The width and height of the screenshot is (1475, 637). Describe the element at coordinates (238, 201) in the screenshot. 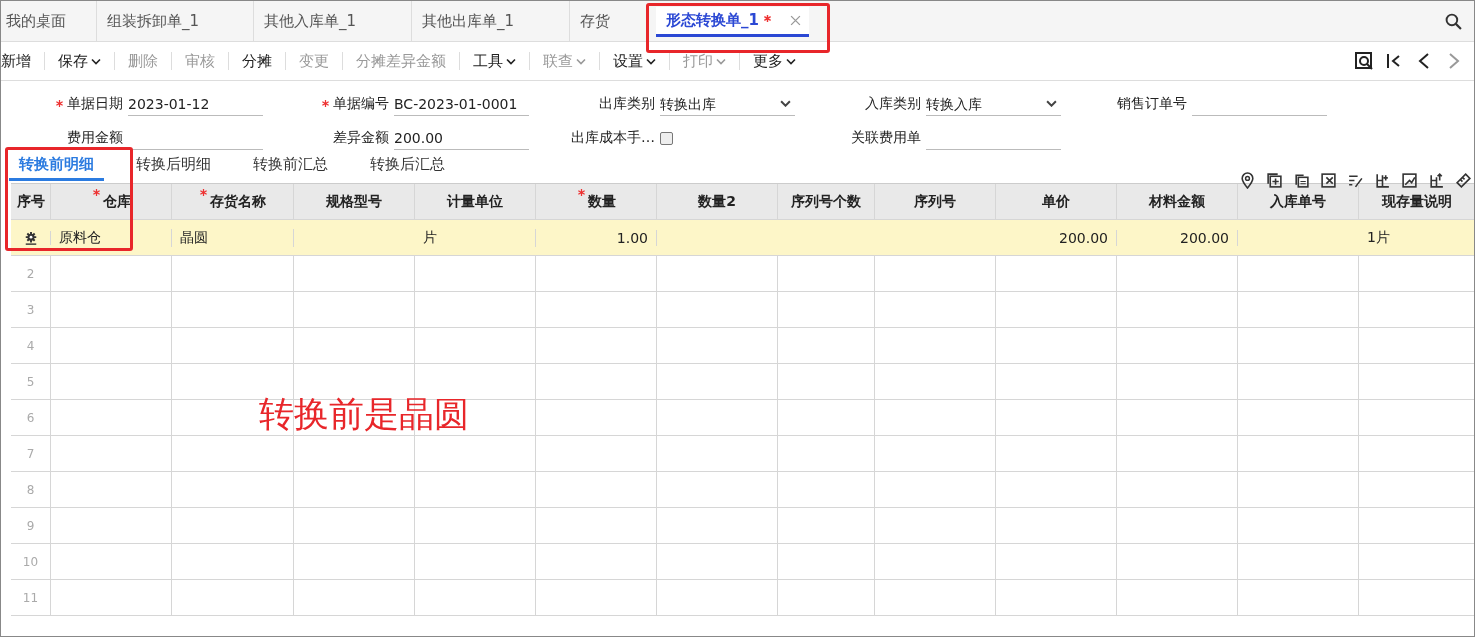

I see `column-header: 存货名称` at that location.